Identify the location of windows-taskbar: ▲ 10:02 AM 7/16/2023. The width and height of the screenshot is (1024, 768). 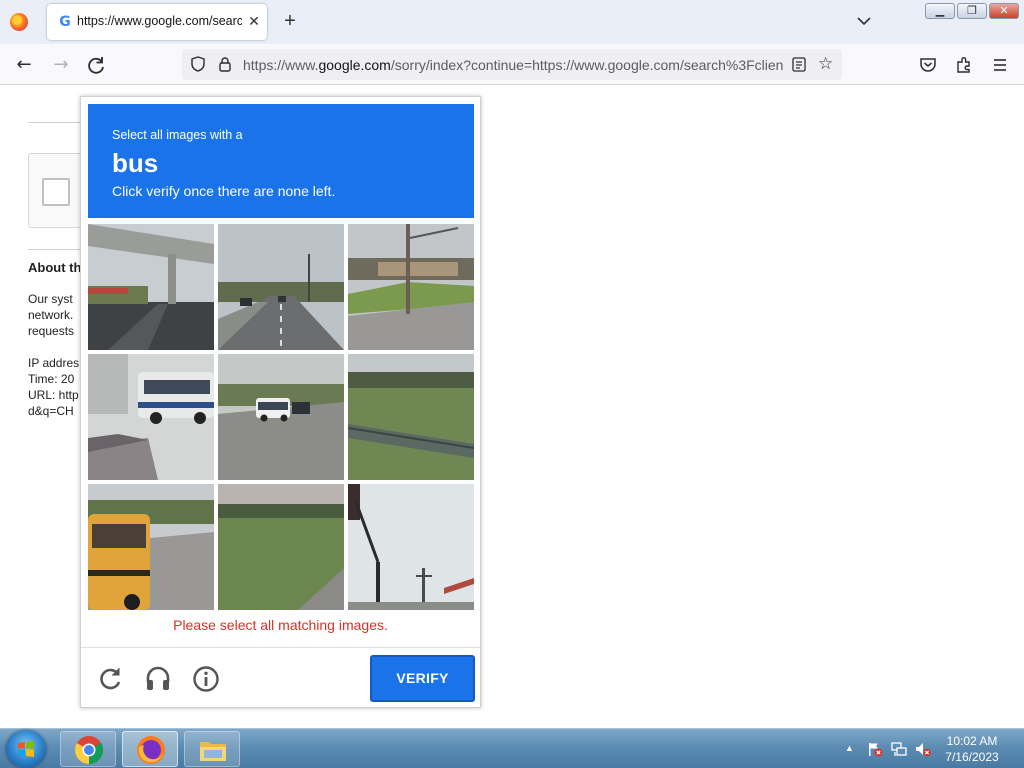
(512, 748).